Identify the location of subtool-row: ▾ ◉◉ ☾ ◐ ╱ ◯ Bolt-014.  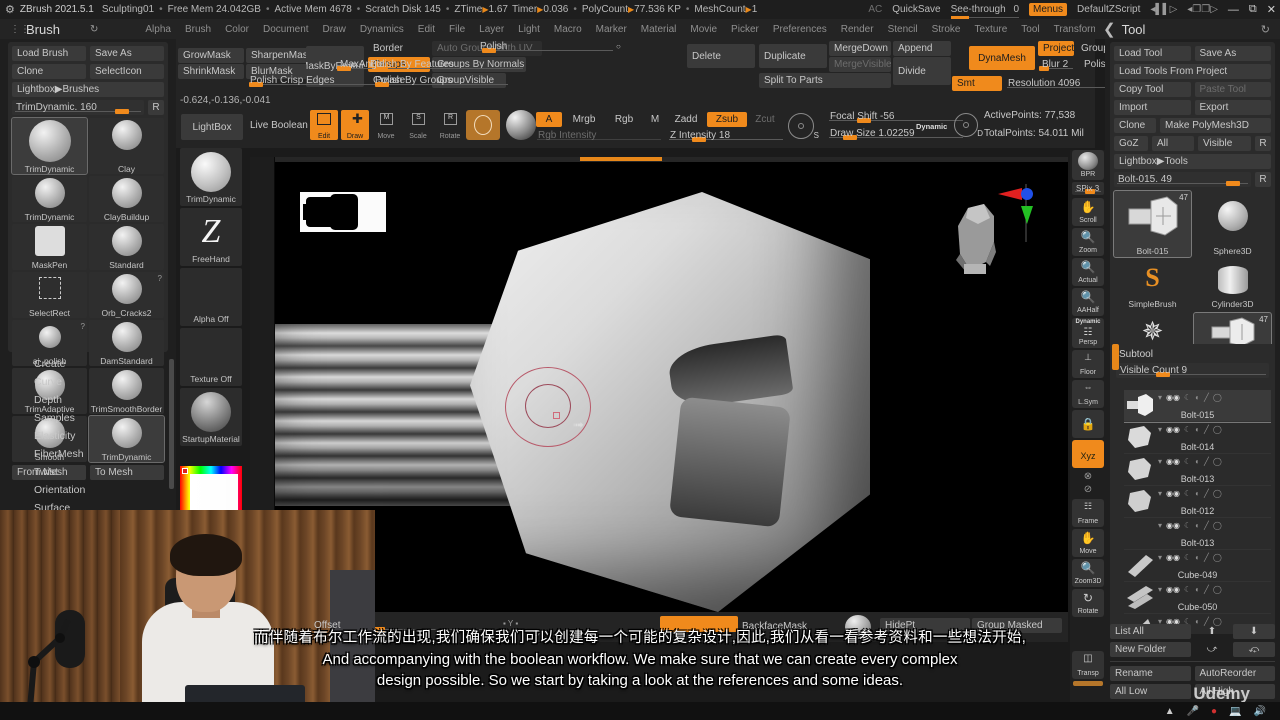
(1197, 438).